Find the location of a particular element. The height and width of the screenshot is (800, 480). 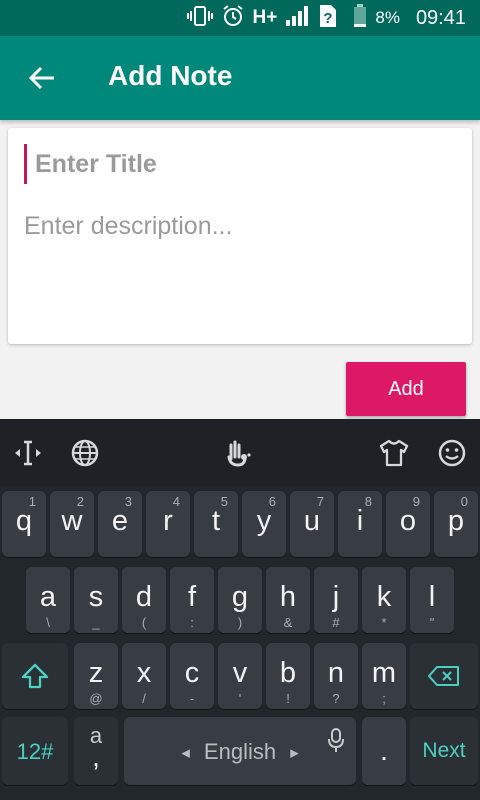

next-key: Next is located at coordinates (444, 751).